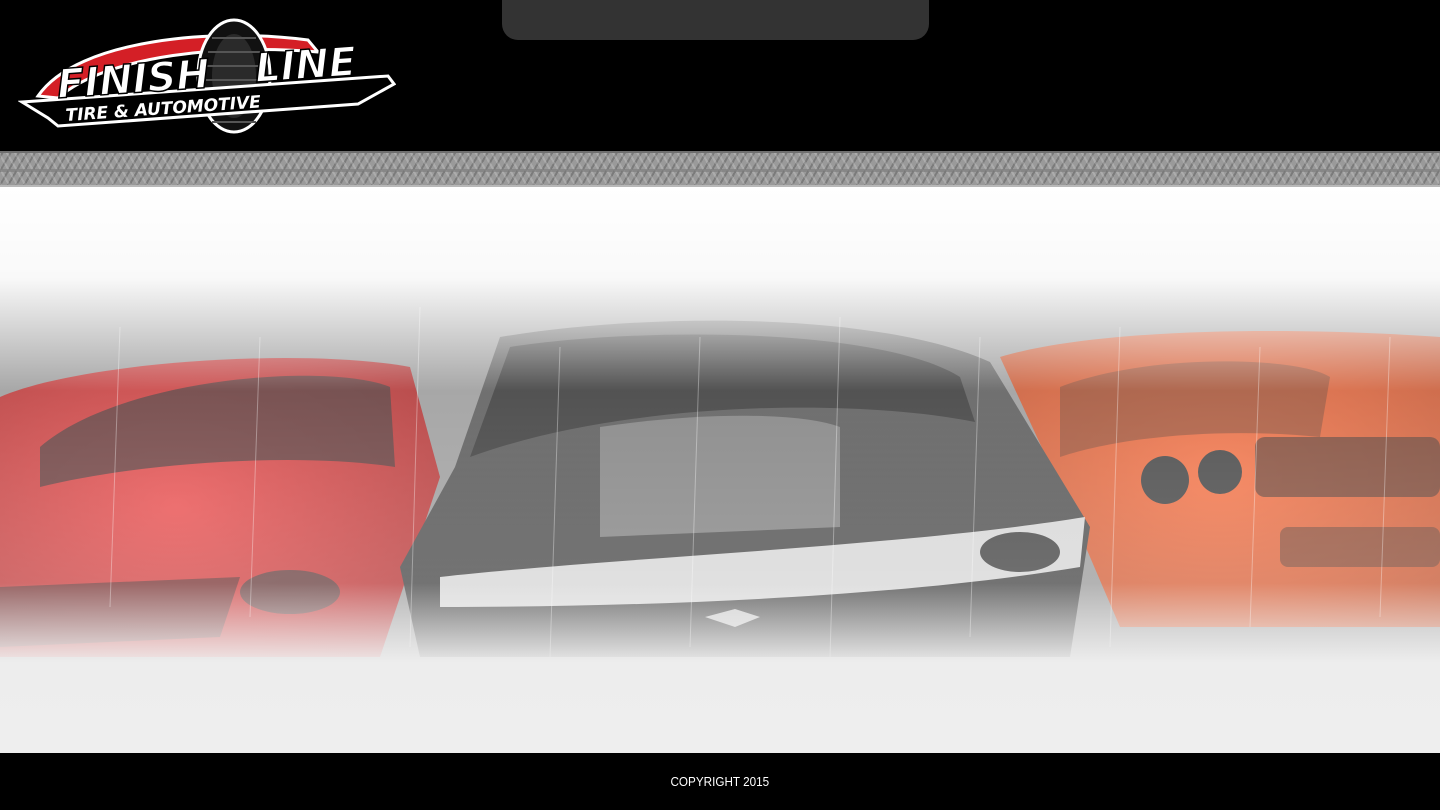  Describe the element at coordinates (715, 20) in the screenshot. I see `top-nav-tab` at that location.